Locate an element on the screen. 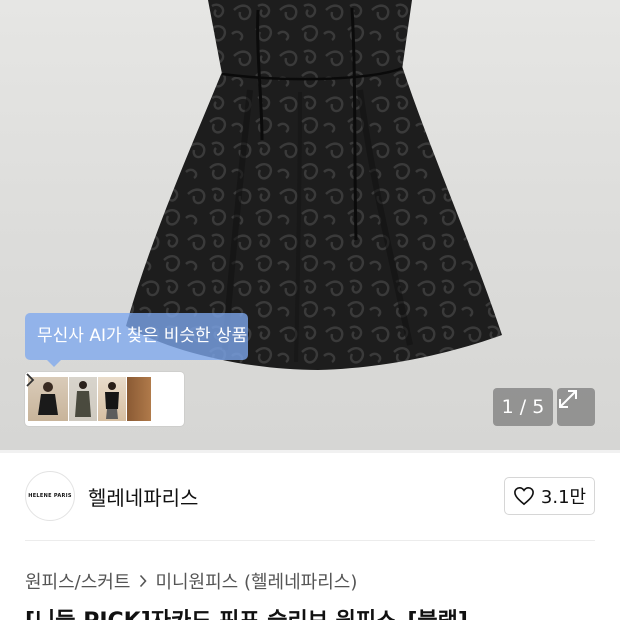  brand-row: HELENE PARIS 헬레네파리스 3.1만 is located at coordinates (310, 496).